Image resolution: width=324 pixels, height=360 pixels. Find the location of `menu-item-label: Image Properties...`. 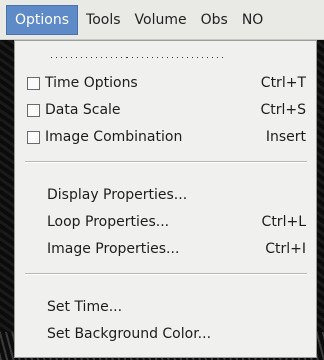

menu-item-label: Image Properties... is located at coordinates (113, 249).